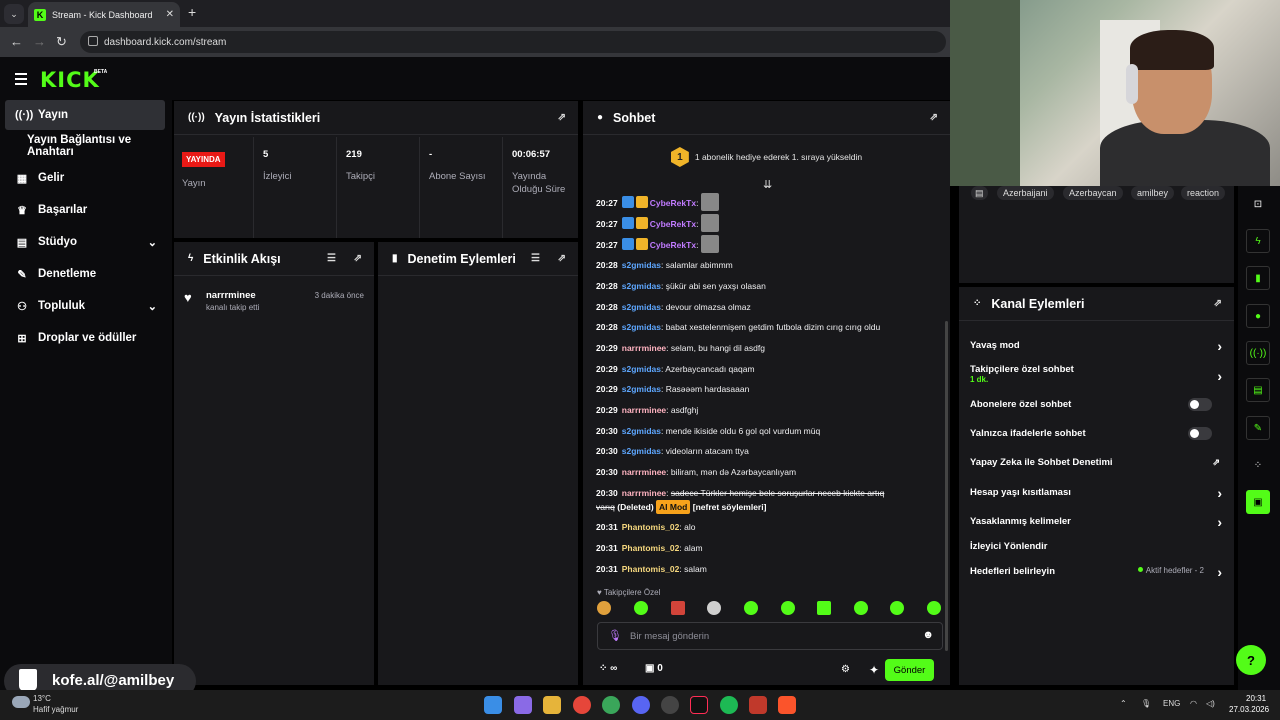 The height and width of the screenshot is (720, 1280). I want to click on weather-cloud-icon, so click(21, 702).